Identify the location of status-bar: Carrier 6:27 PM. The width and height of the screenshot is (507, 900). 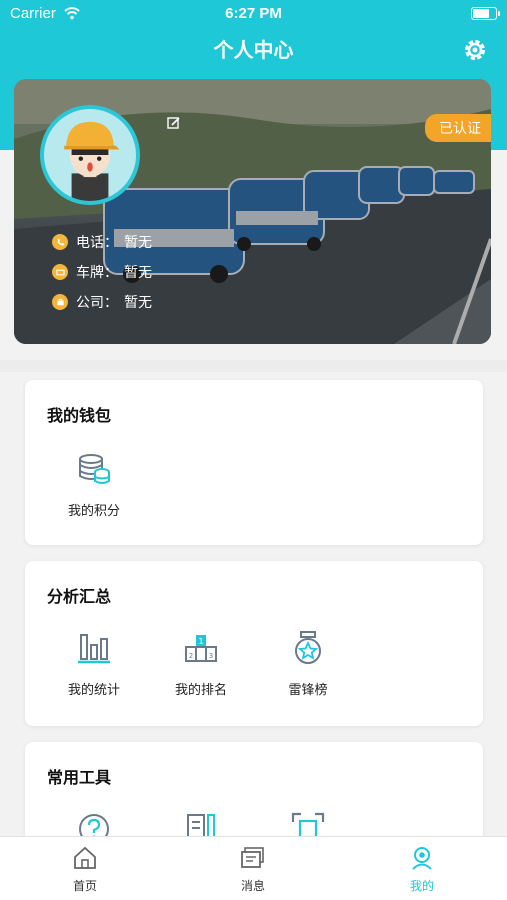
(253, 14).